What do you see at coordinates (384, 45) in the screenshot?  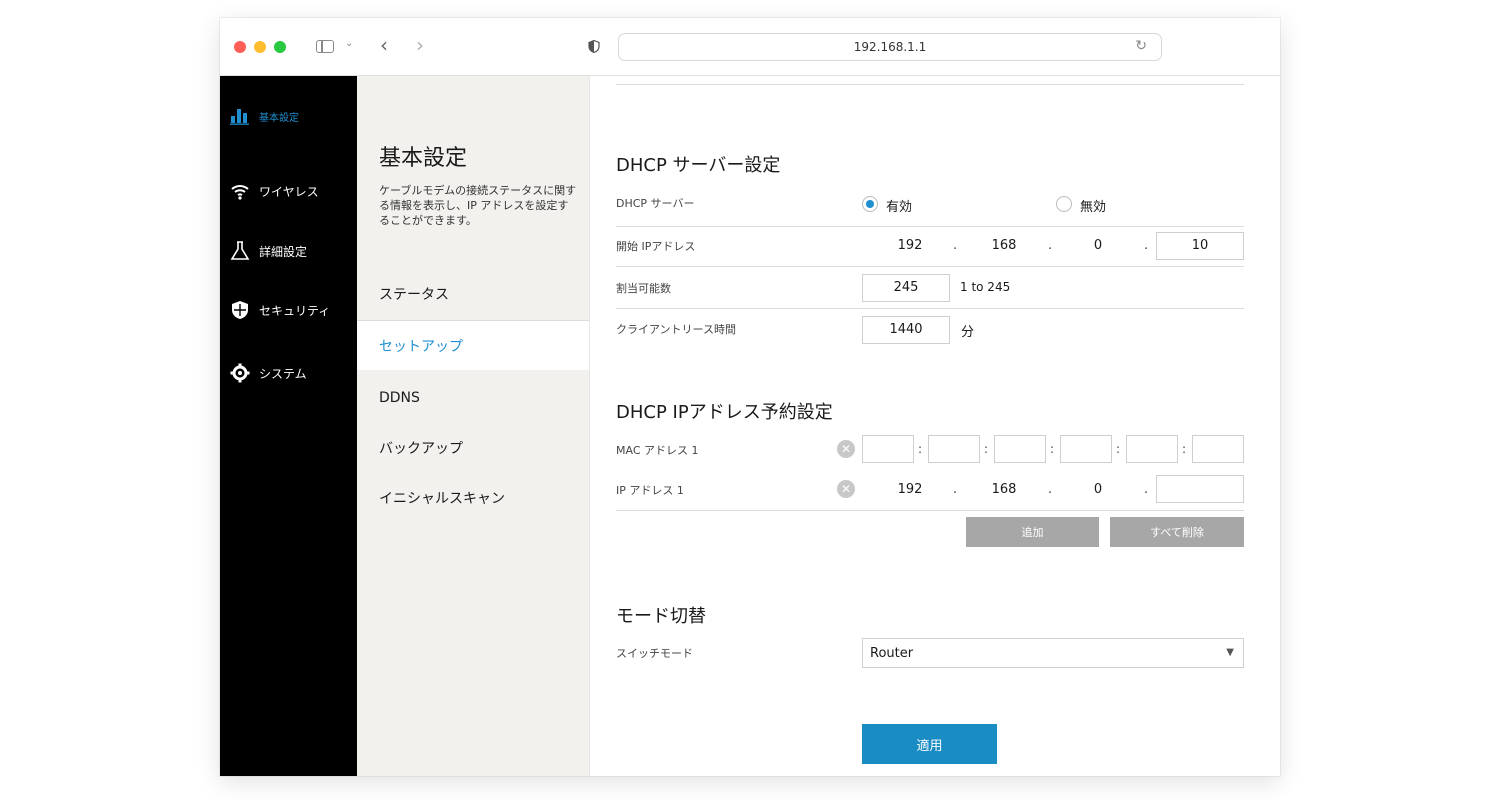 I see `back-arrow-icon: ‹` at bounding box center [384, 45].